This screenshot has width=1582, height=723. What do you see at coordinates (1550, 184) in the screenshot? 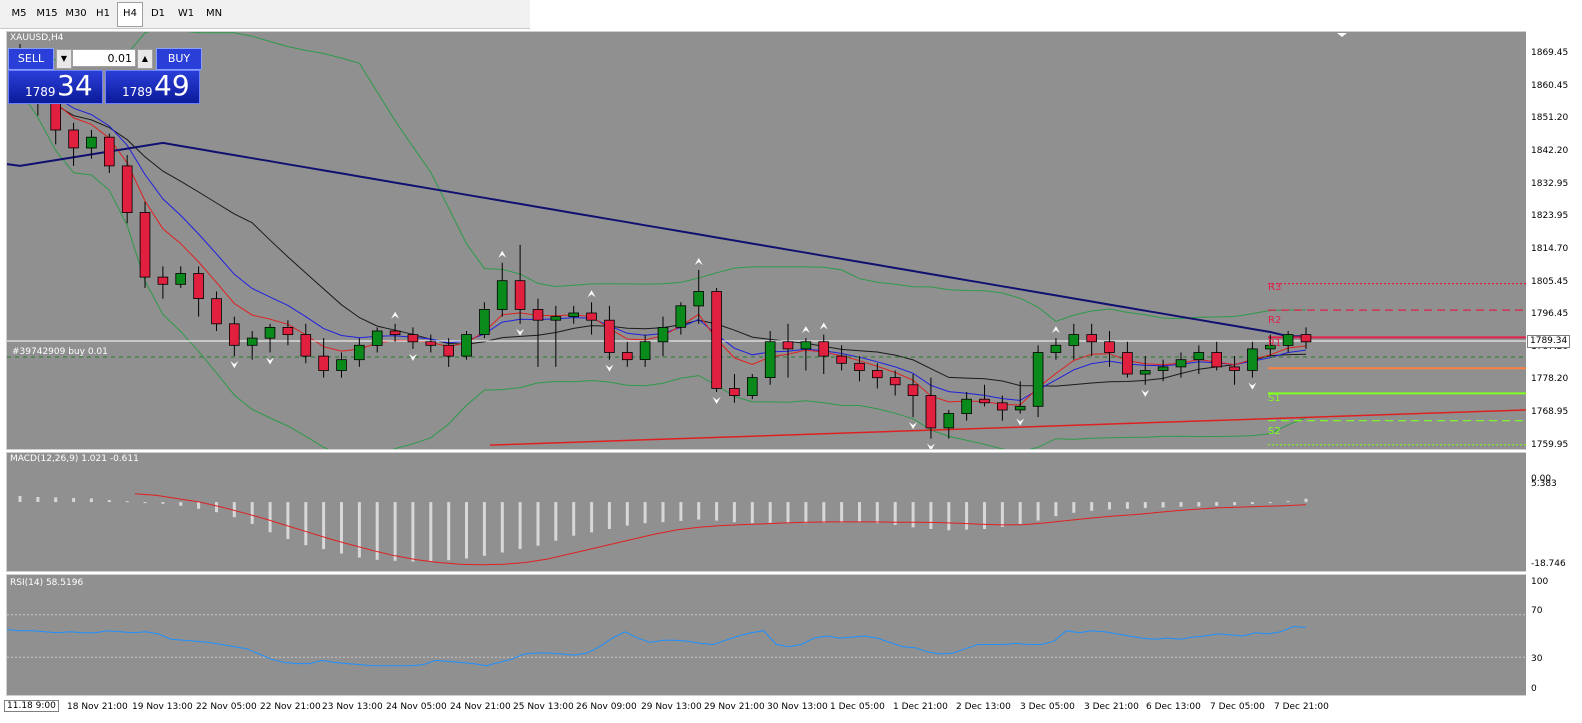
I see `price-label: 1832.95` at bounding box center [1550, 184].